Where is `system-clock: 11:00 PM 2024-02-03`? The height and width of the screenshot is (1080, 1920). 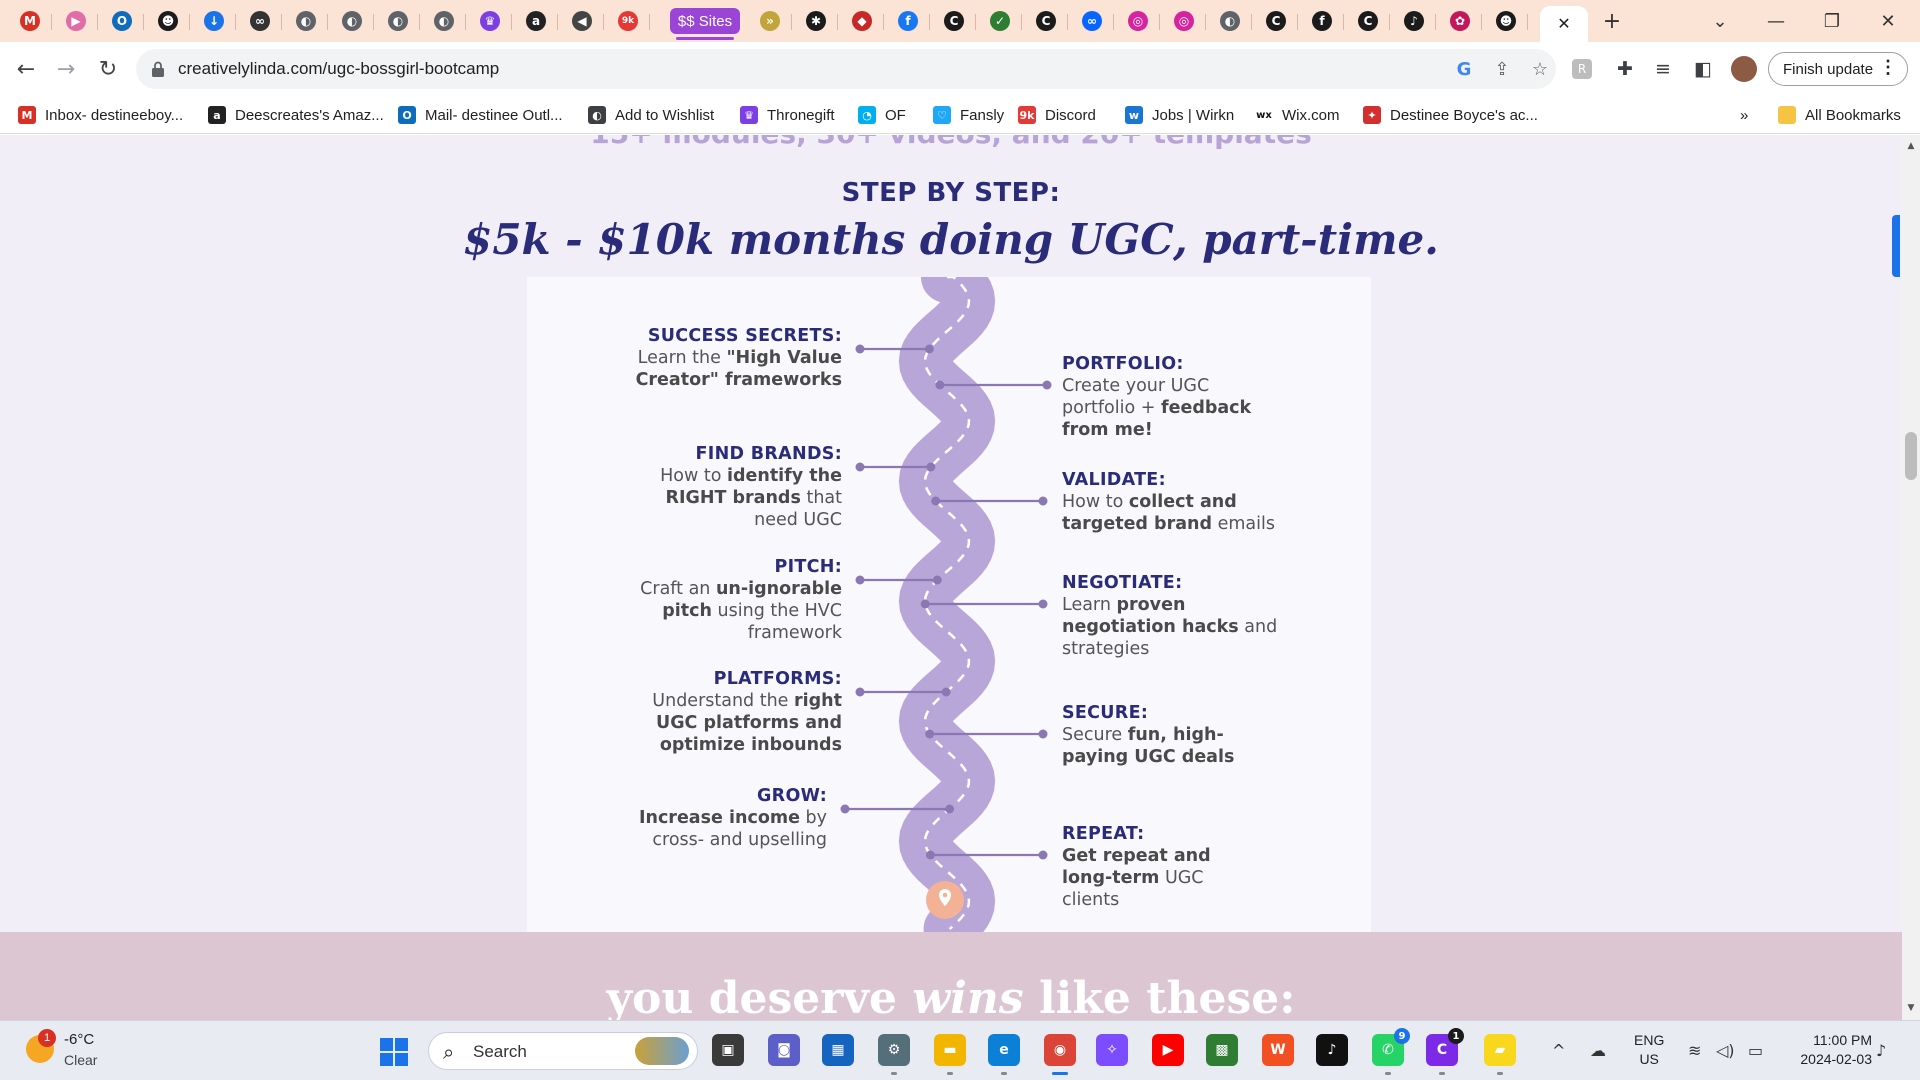 system-clock: 11:00 PM 2024-02-03 is located at coordinates (1829, 1050).